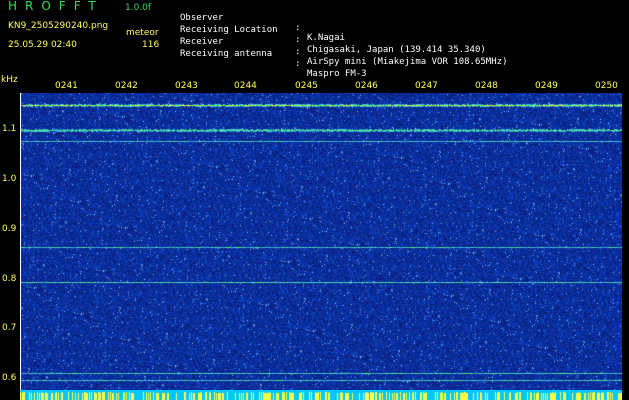  Describe the element at coordinates (56, 6) in the screenshot. I see `app-logo: HROFFT` at that location.